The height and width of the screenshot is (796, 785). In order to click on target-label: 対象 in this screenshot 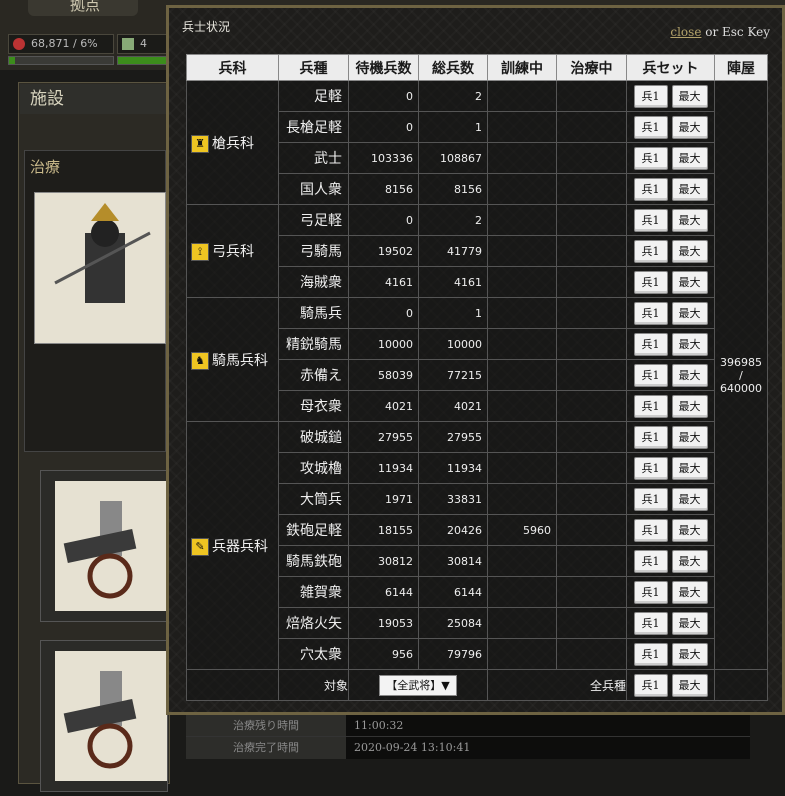, I will do `click(313, 685)`.